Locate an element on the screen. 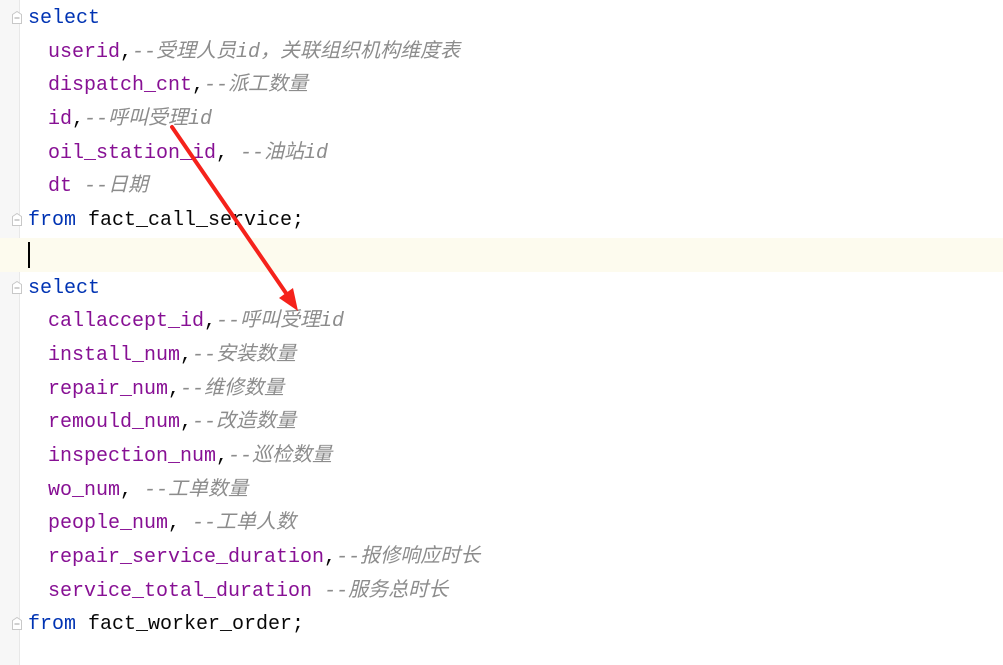  column-name: dt is located at coordinates (60, 187).